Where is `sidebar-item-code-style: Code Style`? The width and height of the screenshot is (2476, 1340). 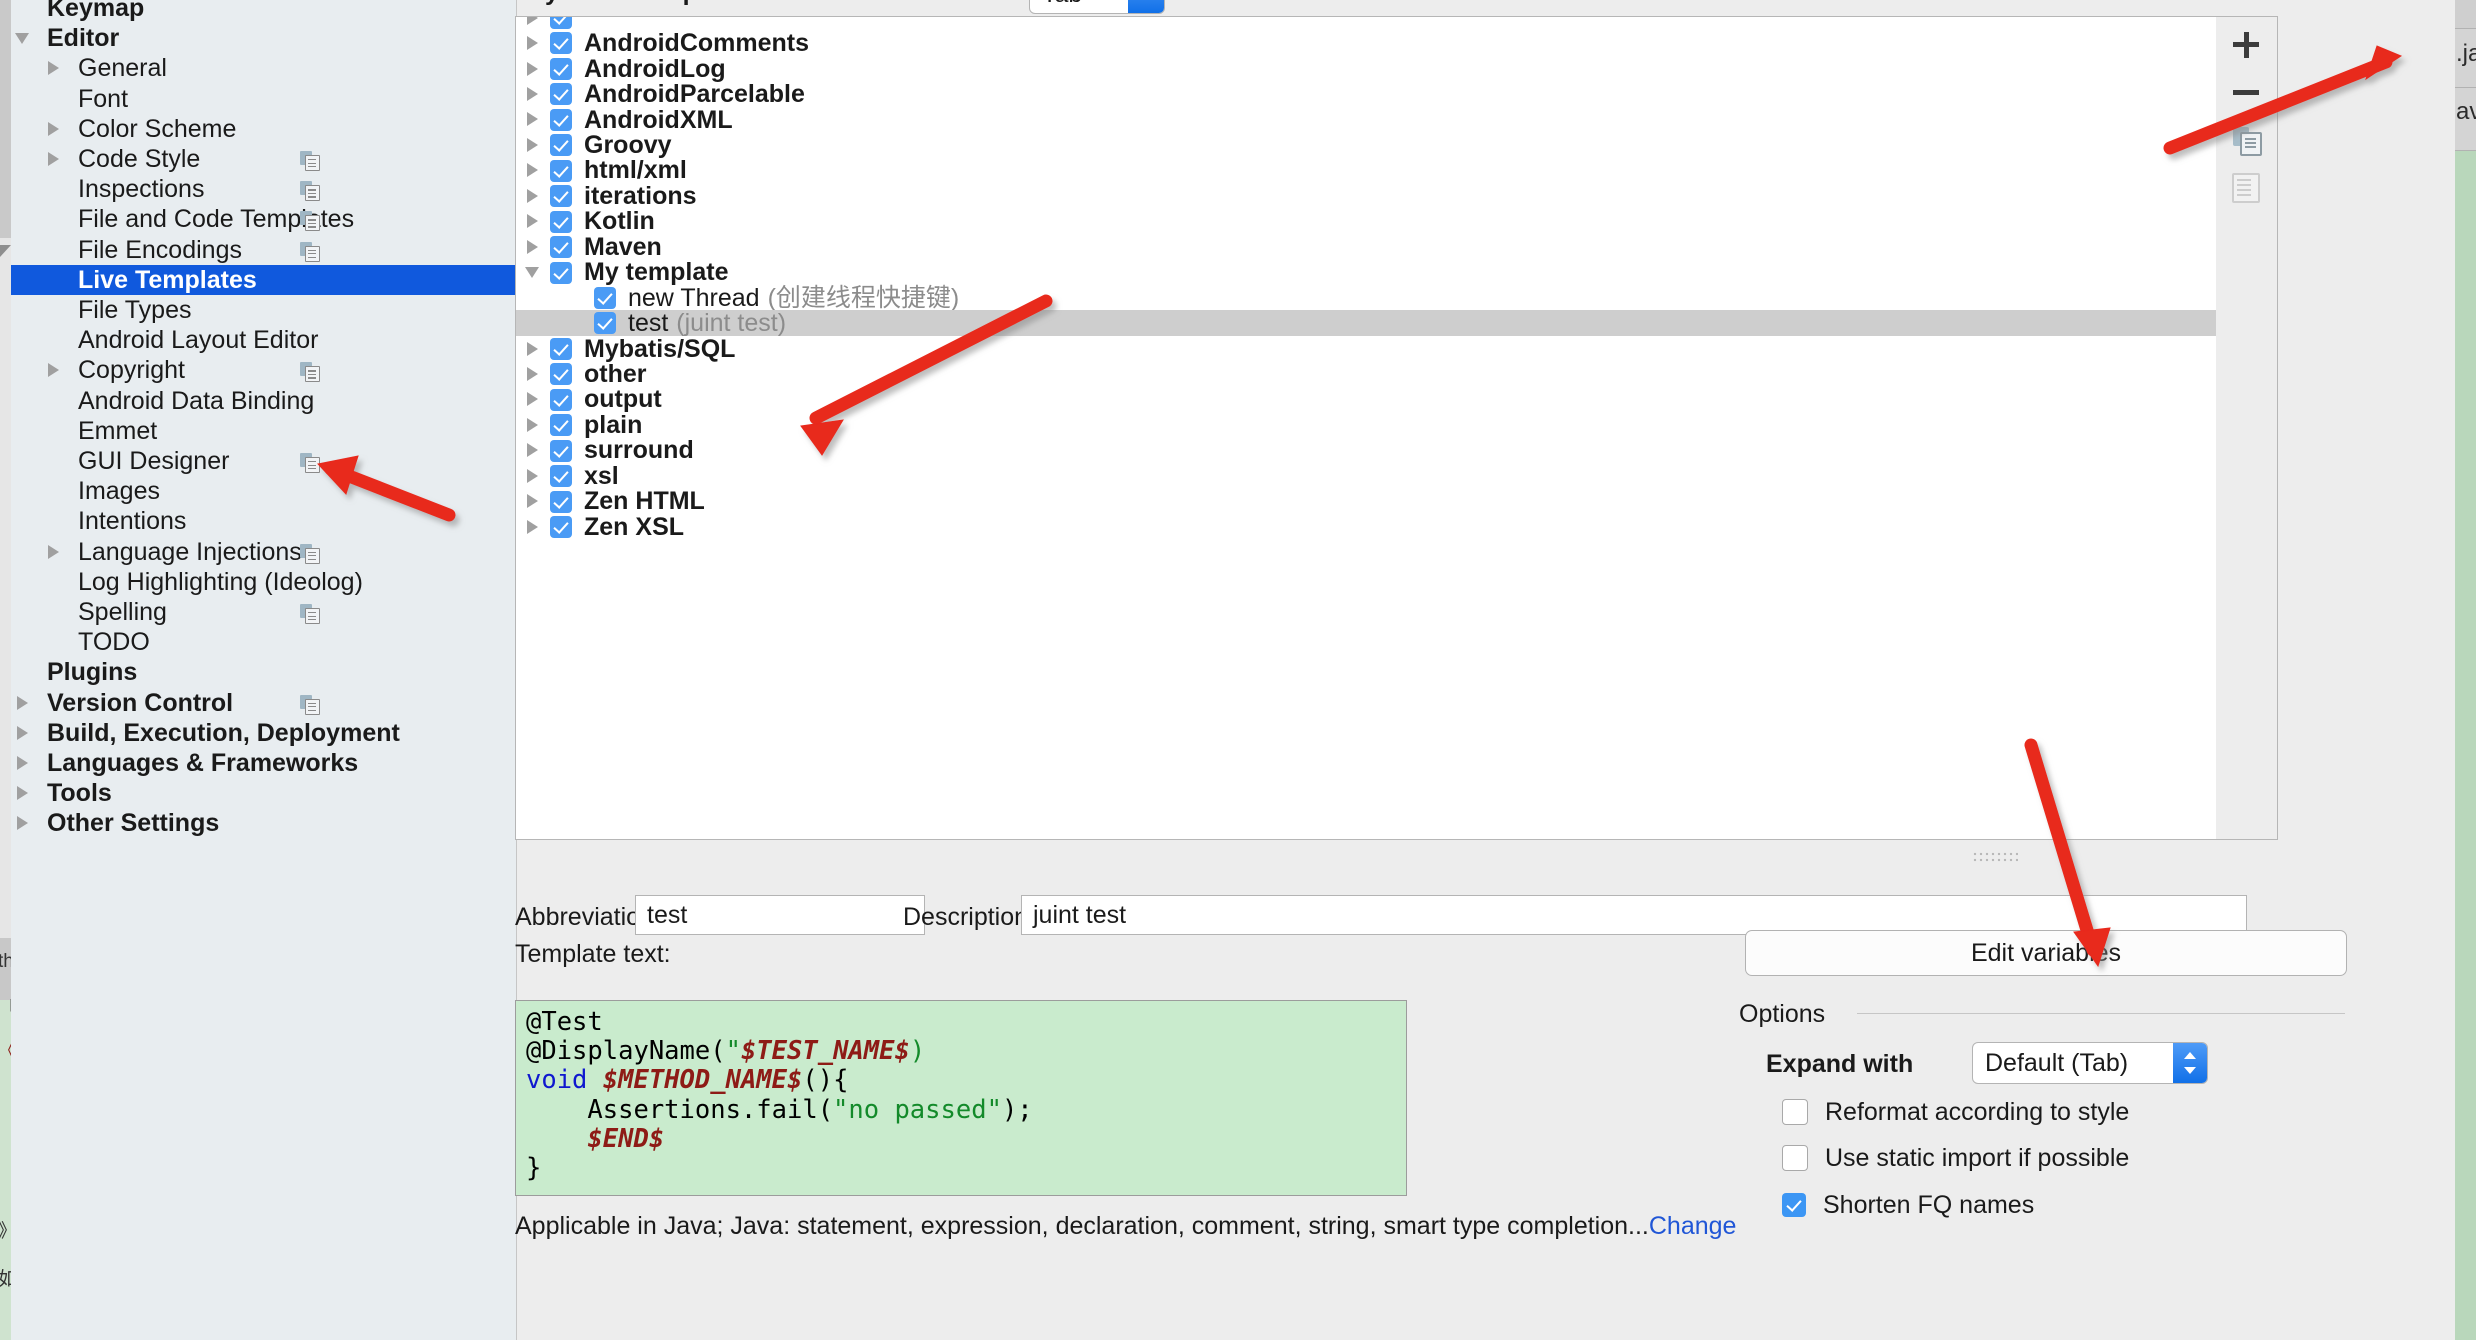 sidebar-item-code-style: Code Style is located at coordinates (263, 159).